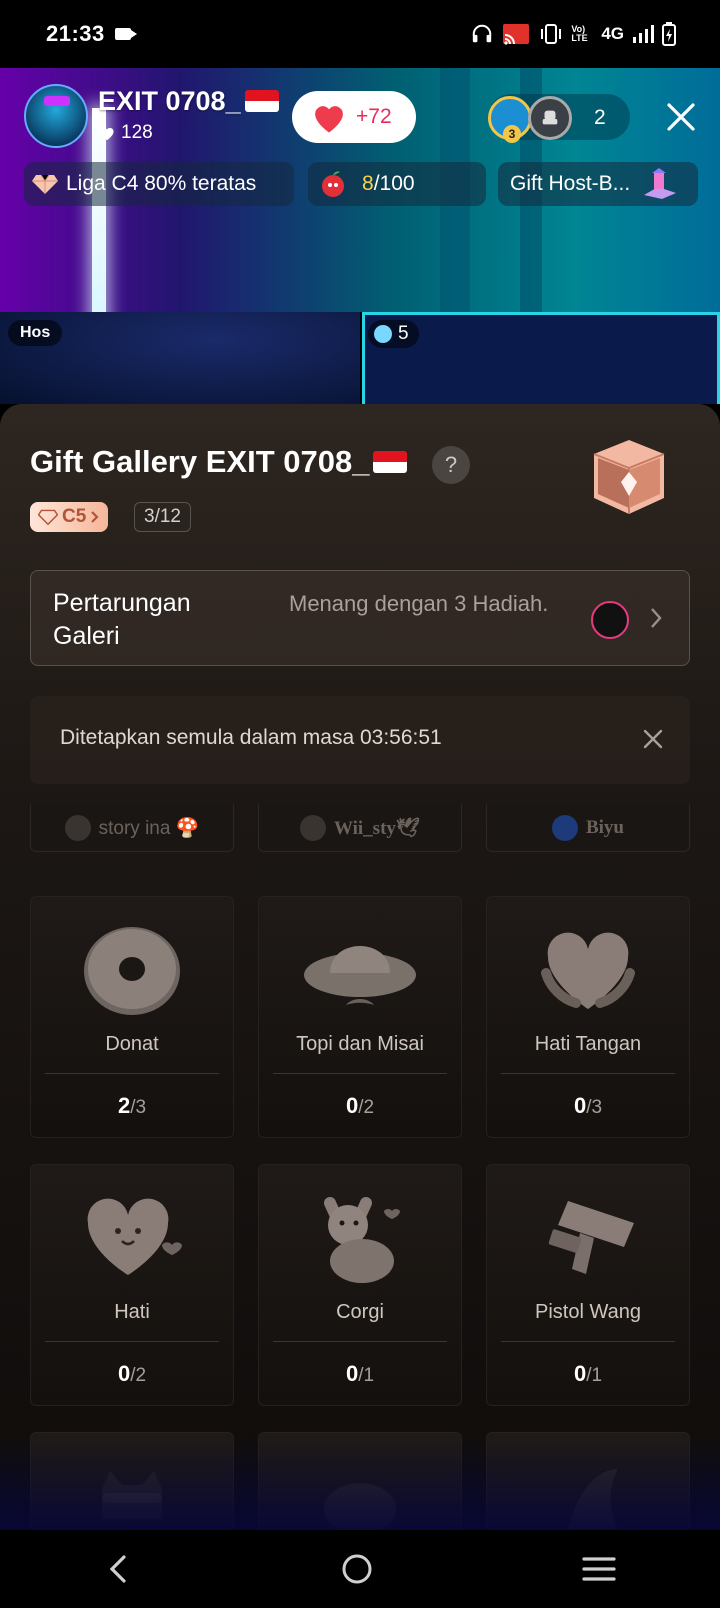 The image size is (720, 1608). I want to click on guest-score: 5, so click(403, 333).